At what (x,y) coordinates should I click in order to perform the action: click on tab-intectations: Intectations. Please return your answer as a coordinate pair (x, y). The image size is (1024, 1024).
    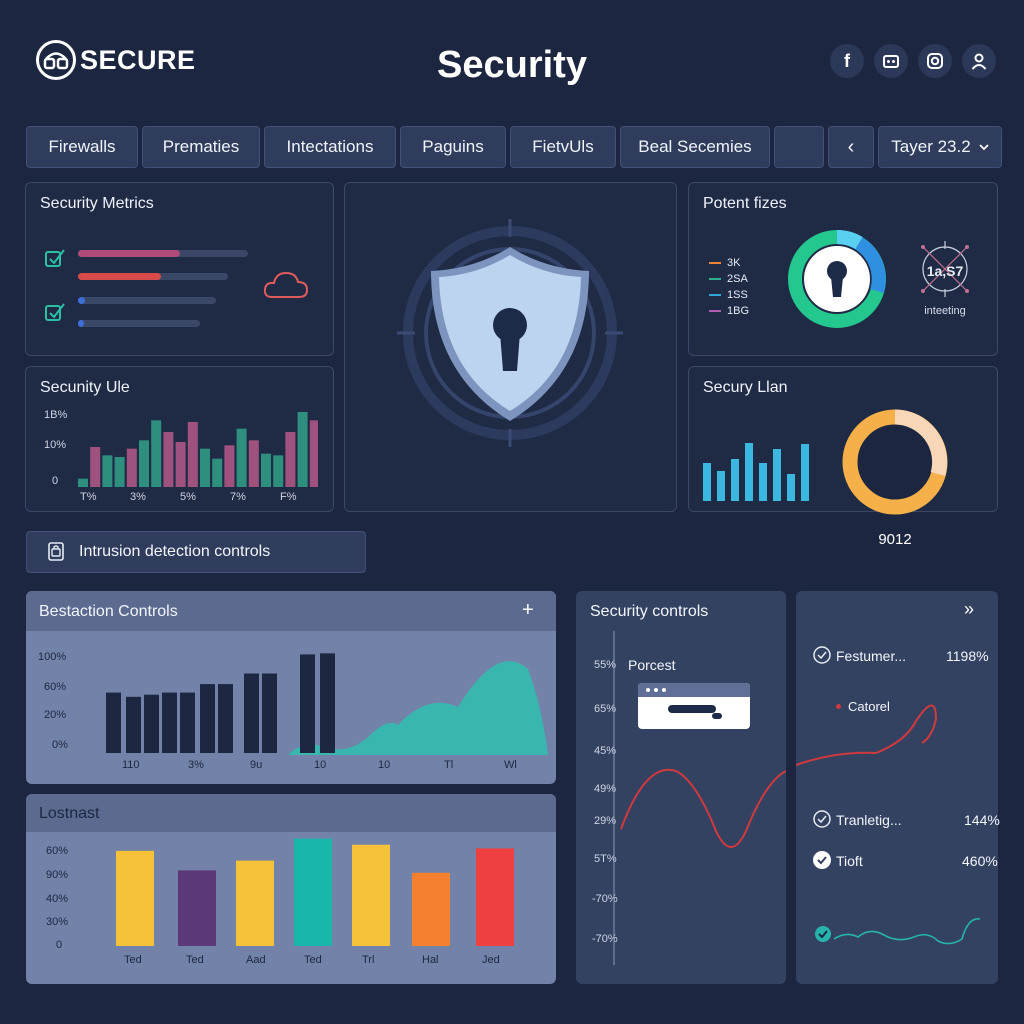
    Looking at the image, I should click on (330, 147).